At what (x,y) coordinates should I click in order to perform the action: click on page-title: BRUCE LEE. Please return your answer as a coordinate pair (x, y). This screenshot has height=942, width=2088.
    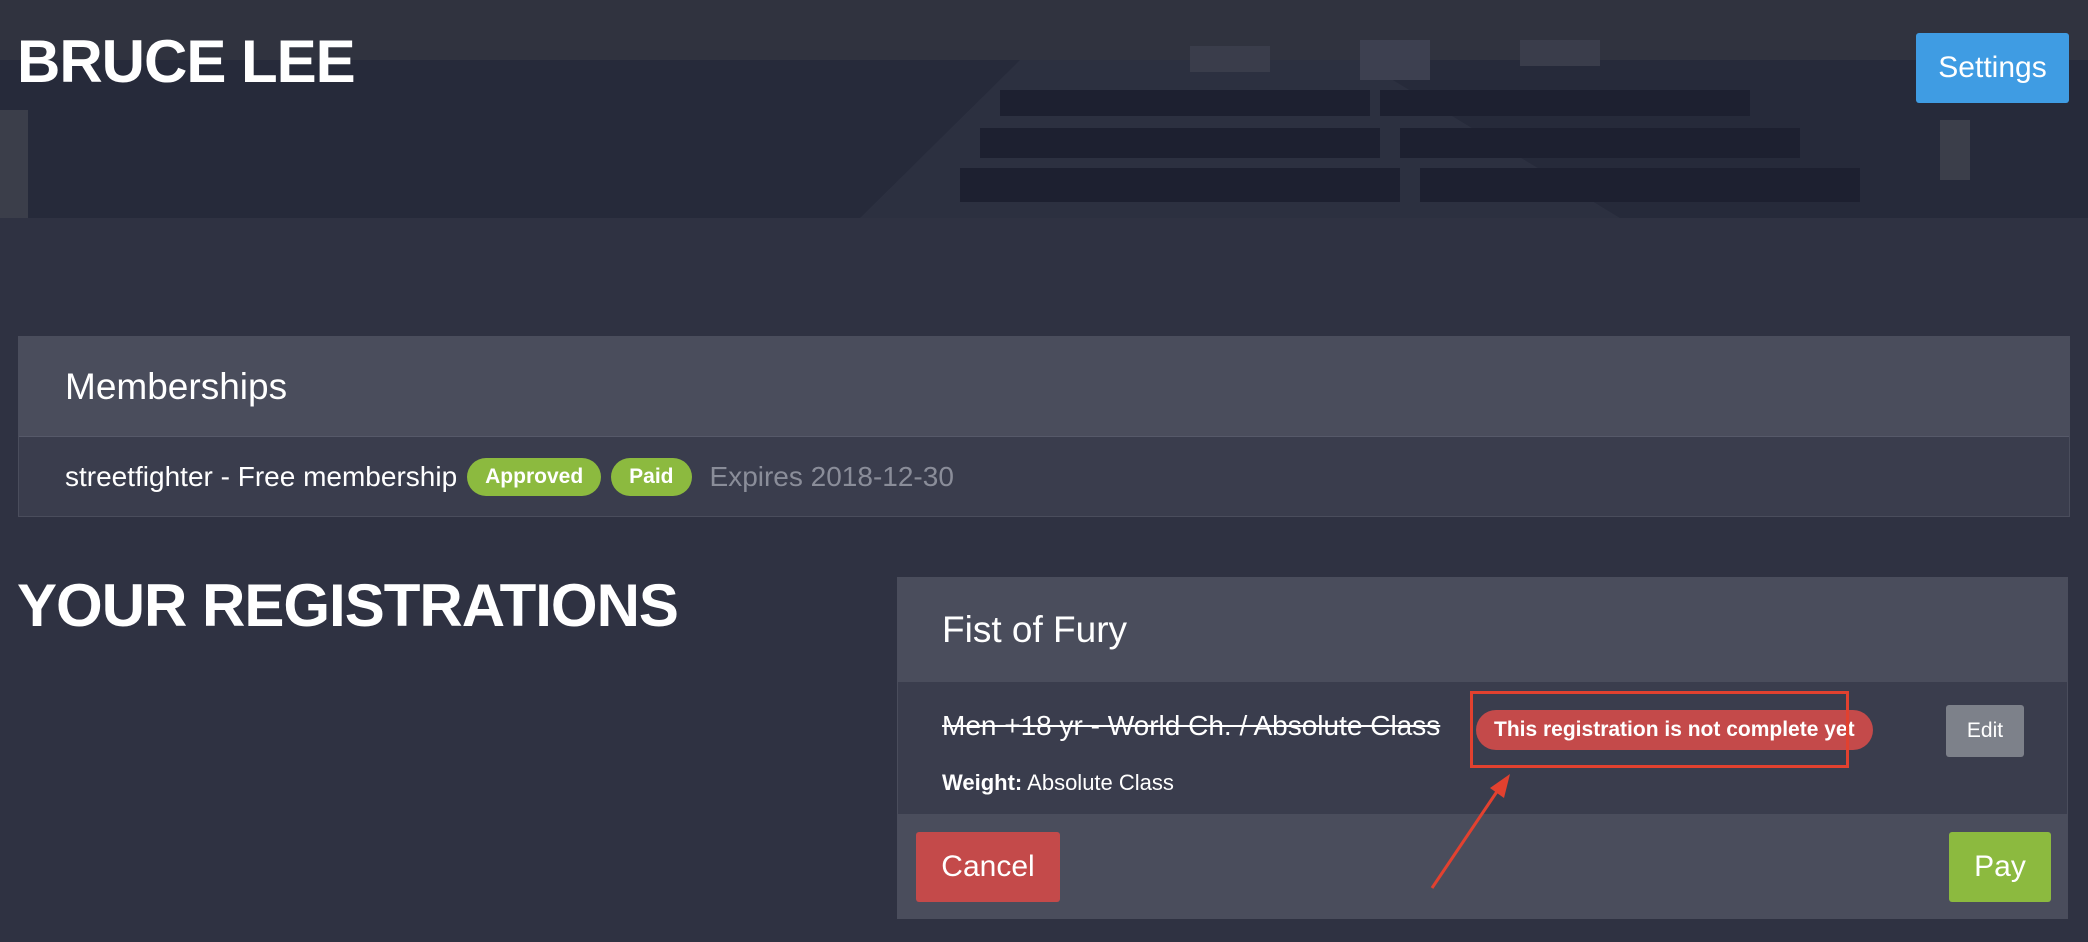
    Looking at the image, I should click on (186, 61).